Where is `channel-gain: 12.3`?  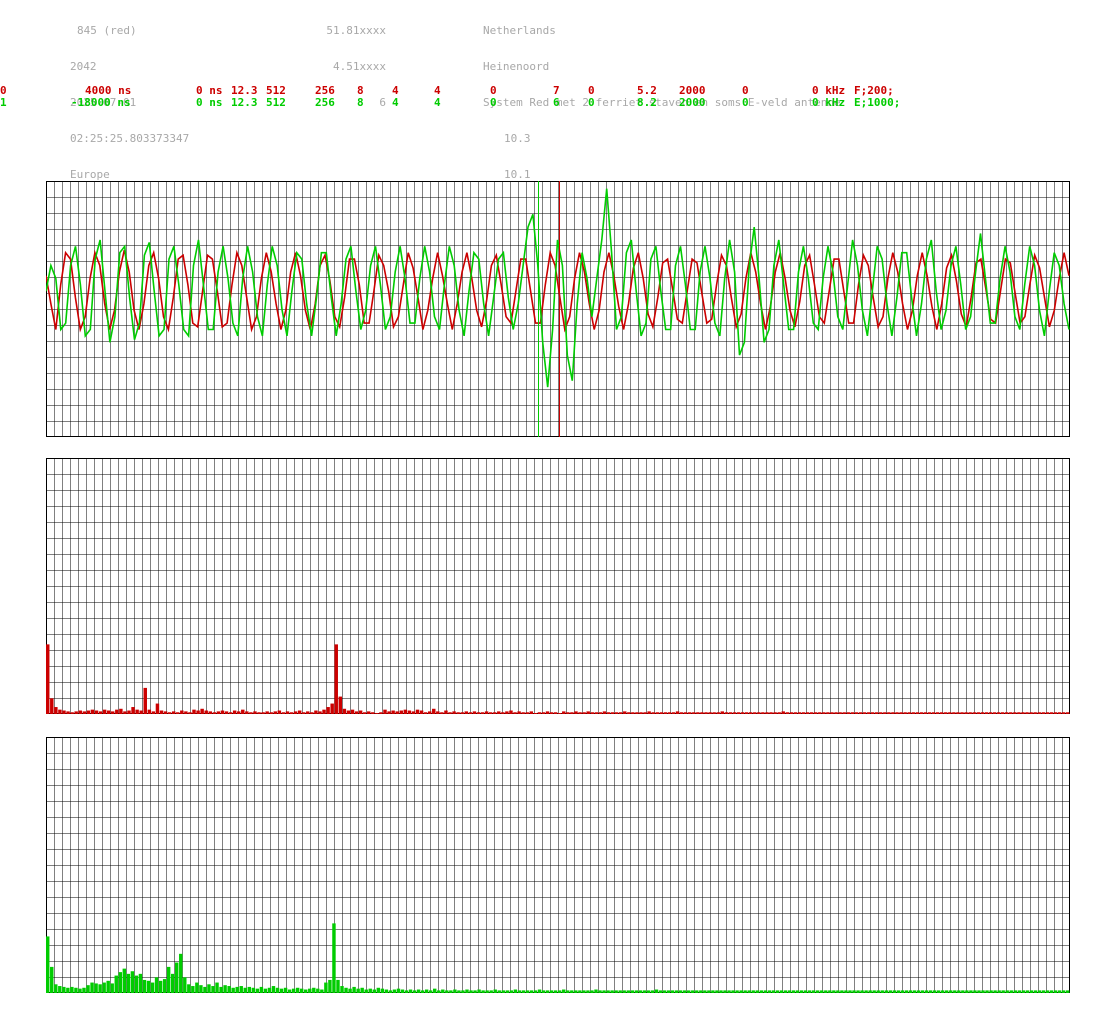 channel-gain: 12.3 is located at coordinates (244, 102).